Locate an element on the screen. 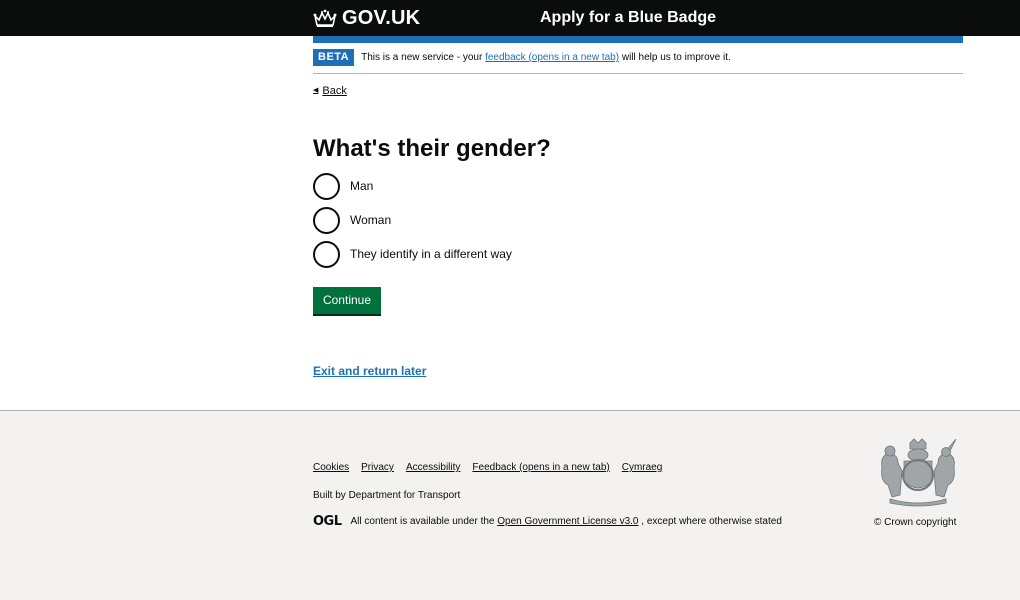  logo-text: GOV.UK is located at coordinates (381, 18).